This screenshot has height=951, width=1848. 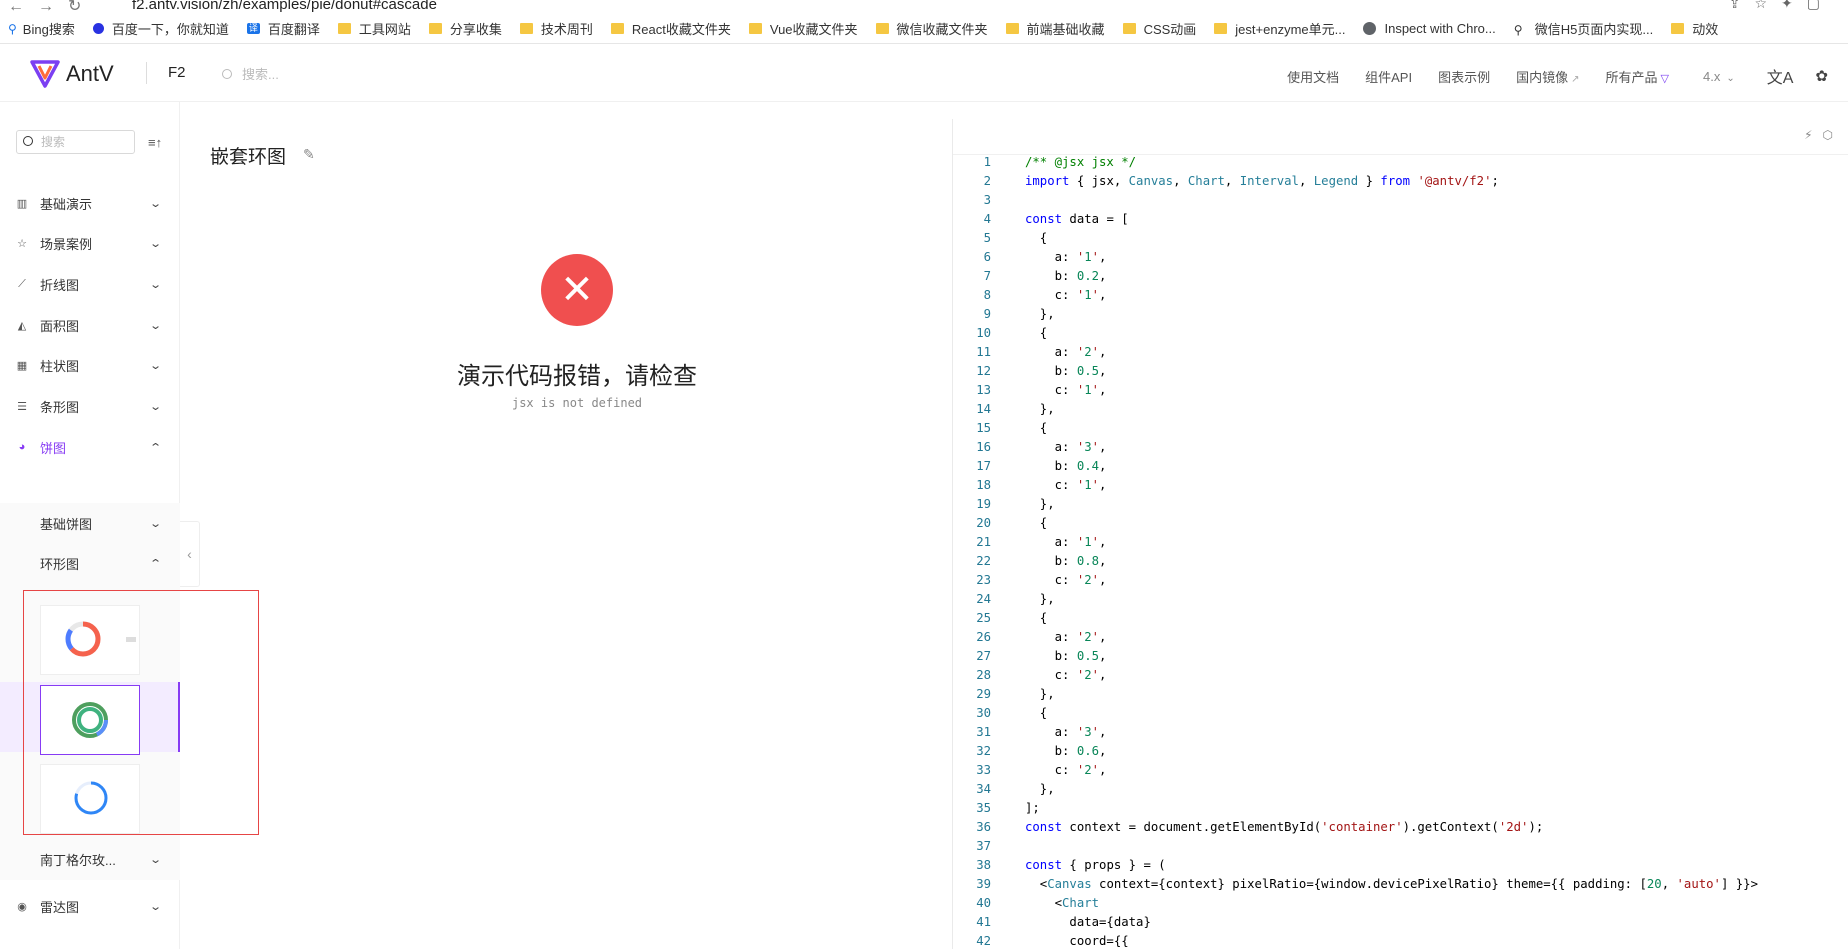 I want to click on sidebar-item: ▦ 柱状图 ⌄, so click(x=90, y=366).